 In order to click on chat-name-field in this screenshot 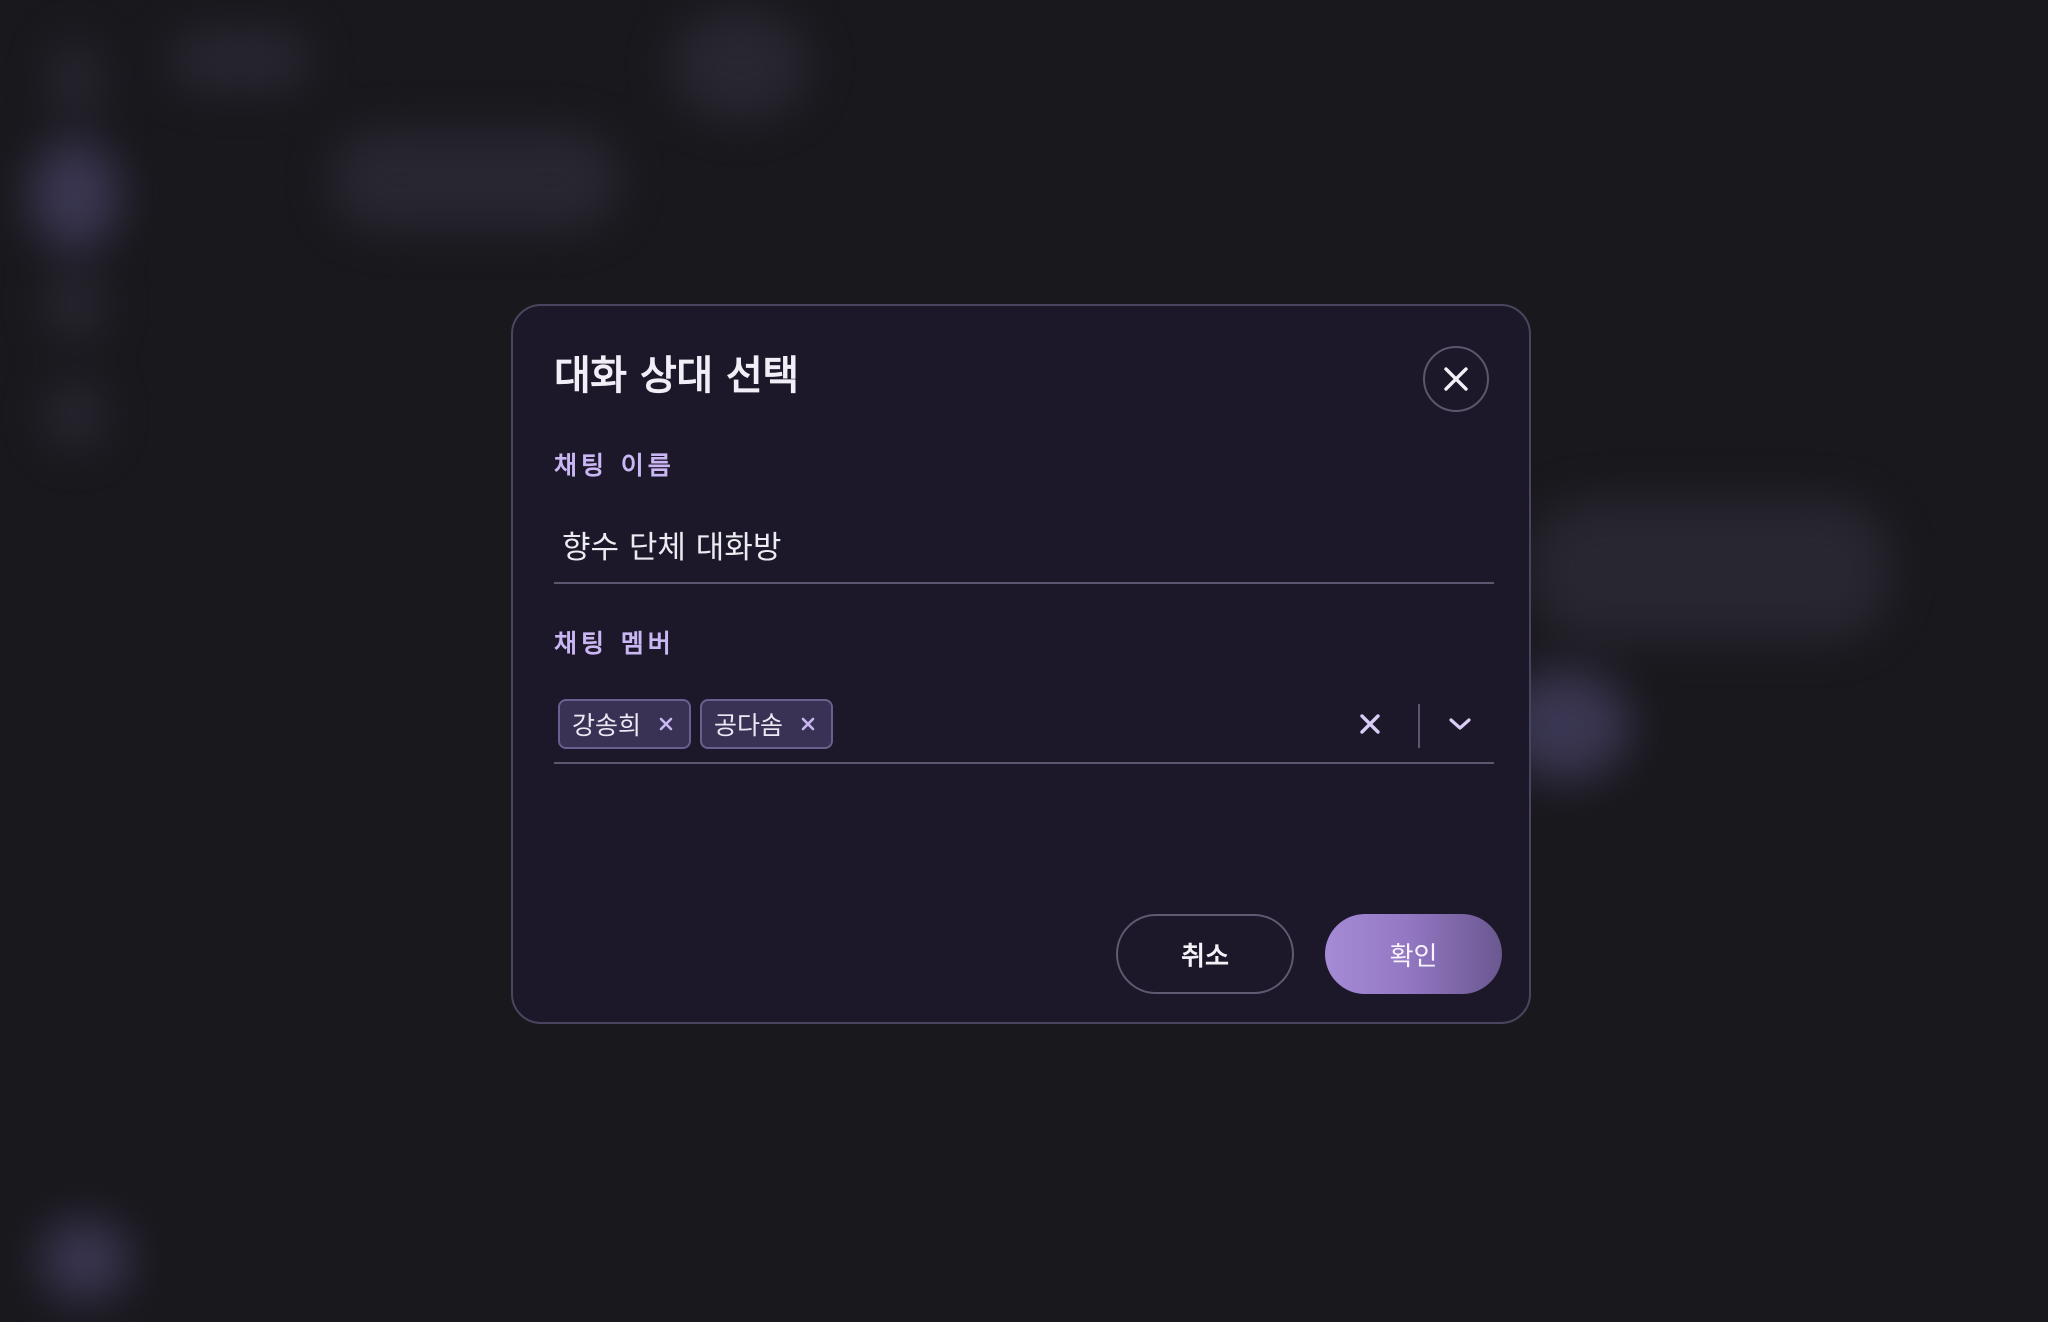, I will do `click(1024, 545)`.